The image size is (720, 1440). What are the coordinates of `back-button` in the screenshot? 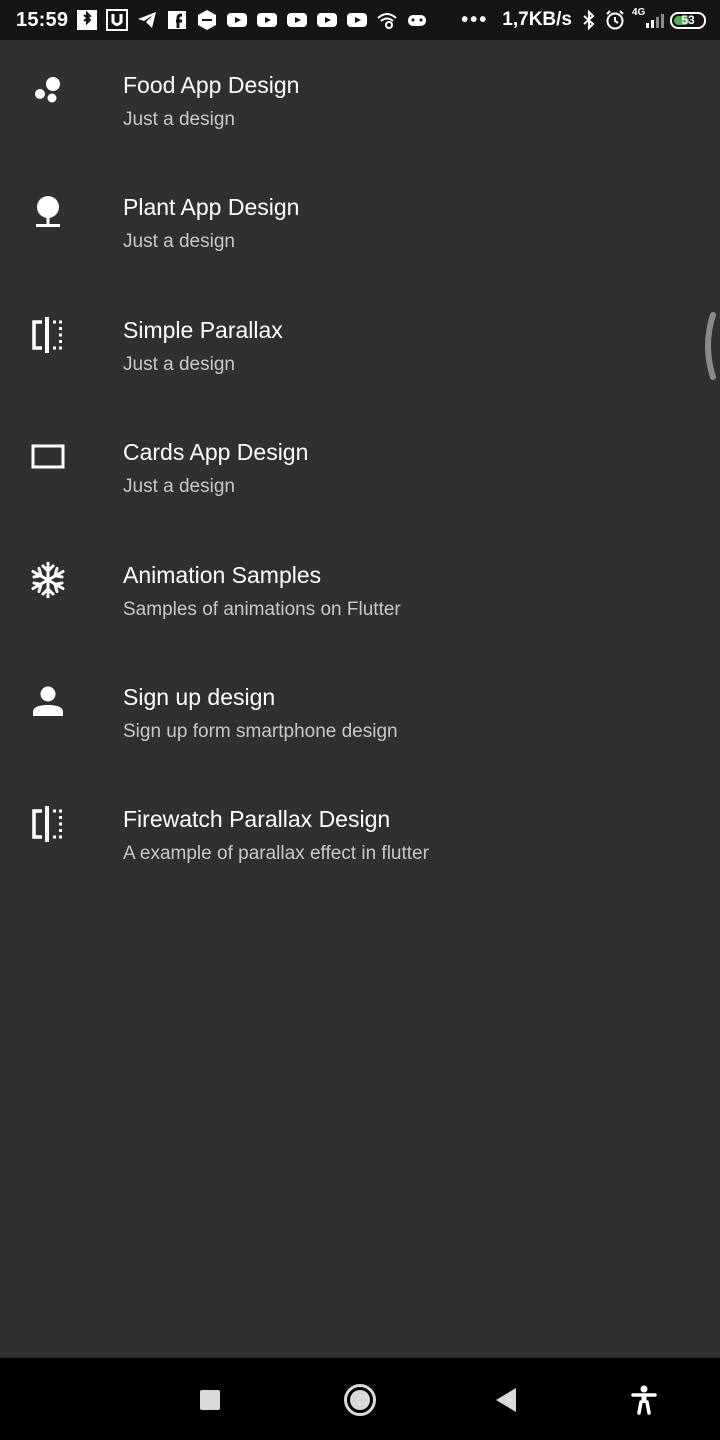 It's located at (506, 1400).